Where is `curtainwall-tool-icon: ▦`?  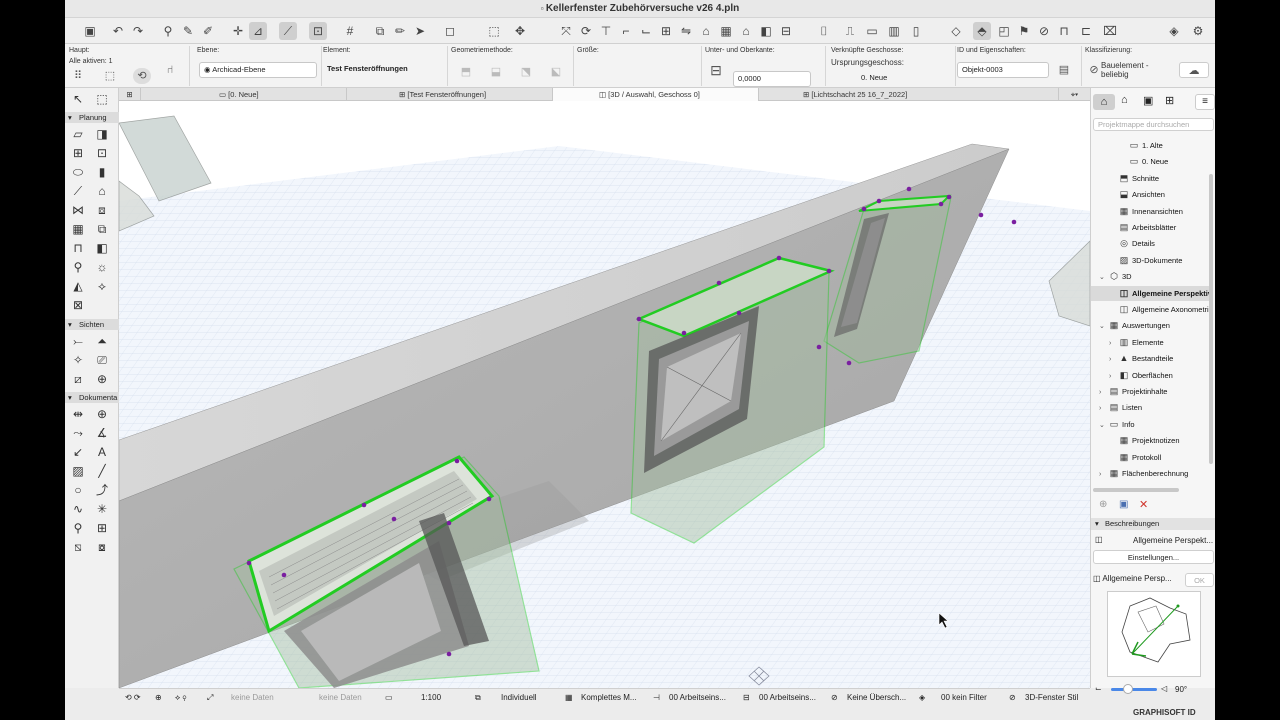 curtainwall-tool-icon: ▦ is located at coordinates (78, 229).